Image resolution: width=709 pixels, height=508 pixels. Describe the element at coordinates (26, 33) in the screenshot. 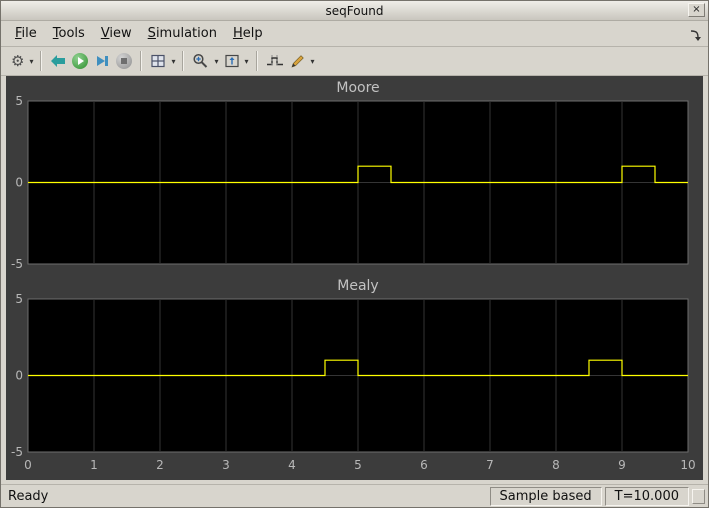

I see `menu-file: File` at that location.